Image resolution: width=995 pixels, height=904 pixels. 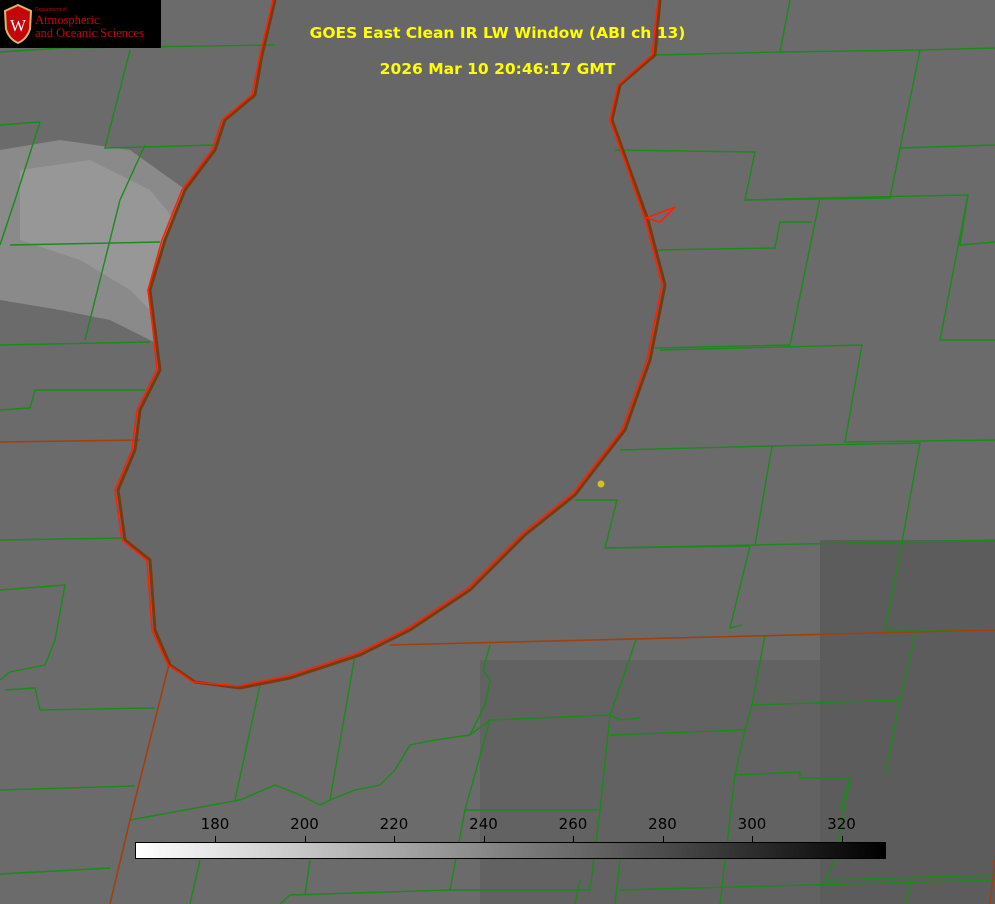 I want to click on colorbar-tick-label: 300, so click(x=752, y=824).